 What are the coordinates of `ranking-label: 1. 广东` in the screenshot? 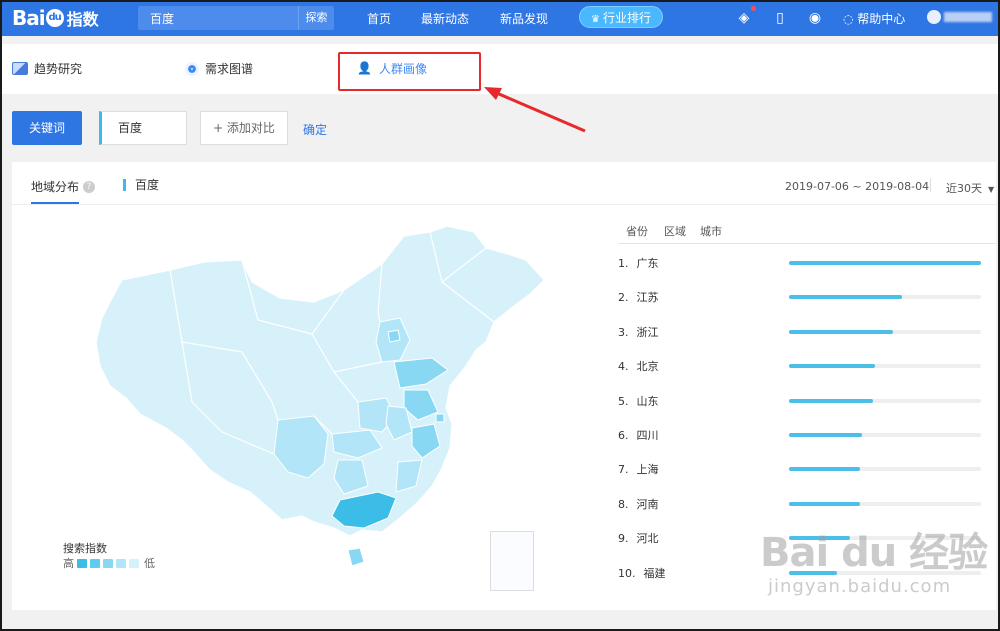 It's located at (638, 263).